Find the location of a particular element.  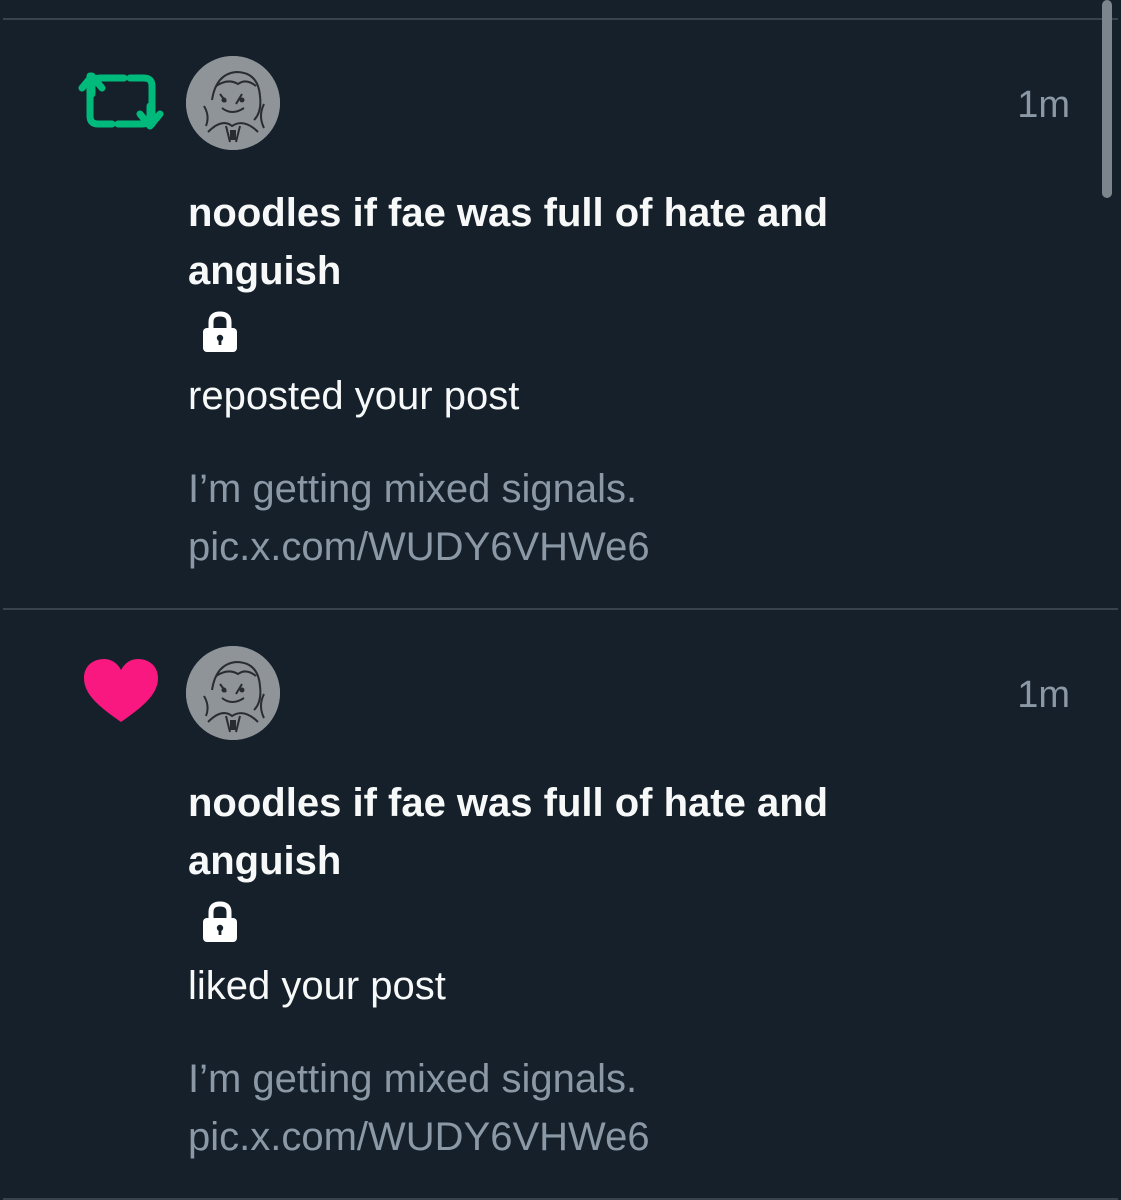

scrollbar-thumb is located at coordinates (1107, 99).